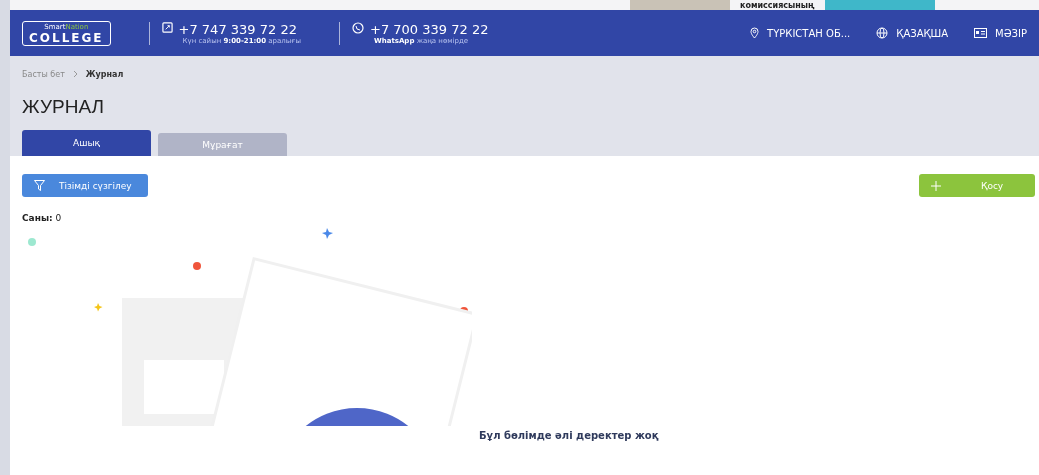 The image size is (1039, 475). What do you see at coordinates (1000, 33) in the screenshot?
I see `header-link: МӘЗІР` at bounding box center [1000, 33].